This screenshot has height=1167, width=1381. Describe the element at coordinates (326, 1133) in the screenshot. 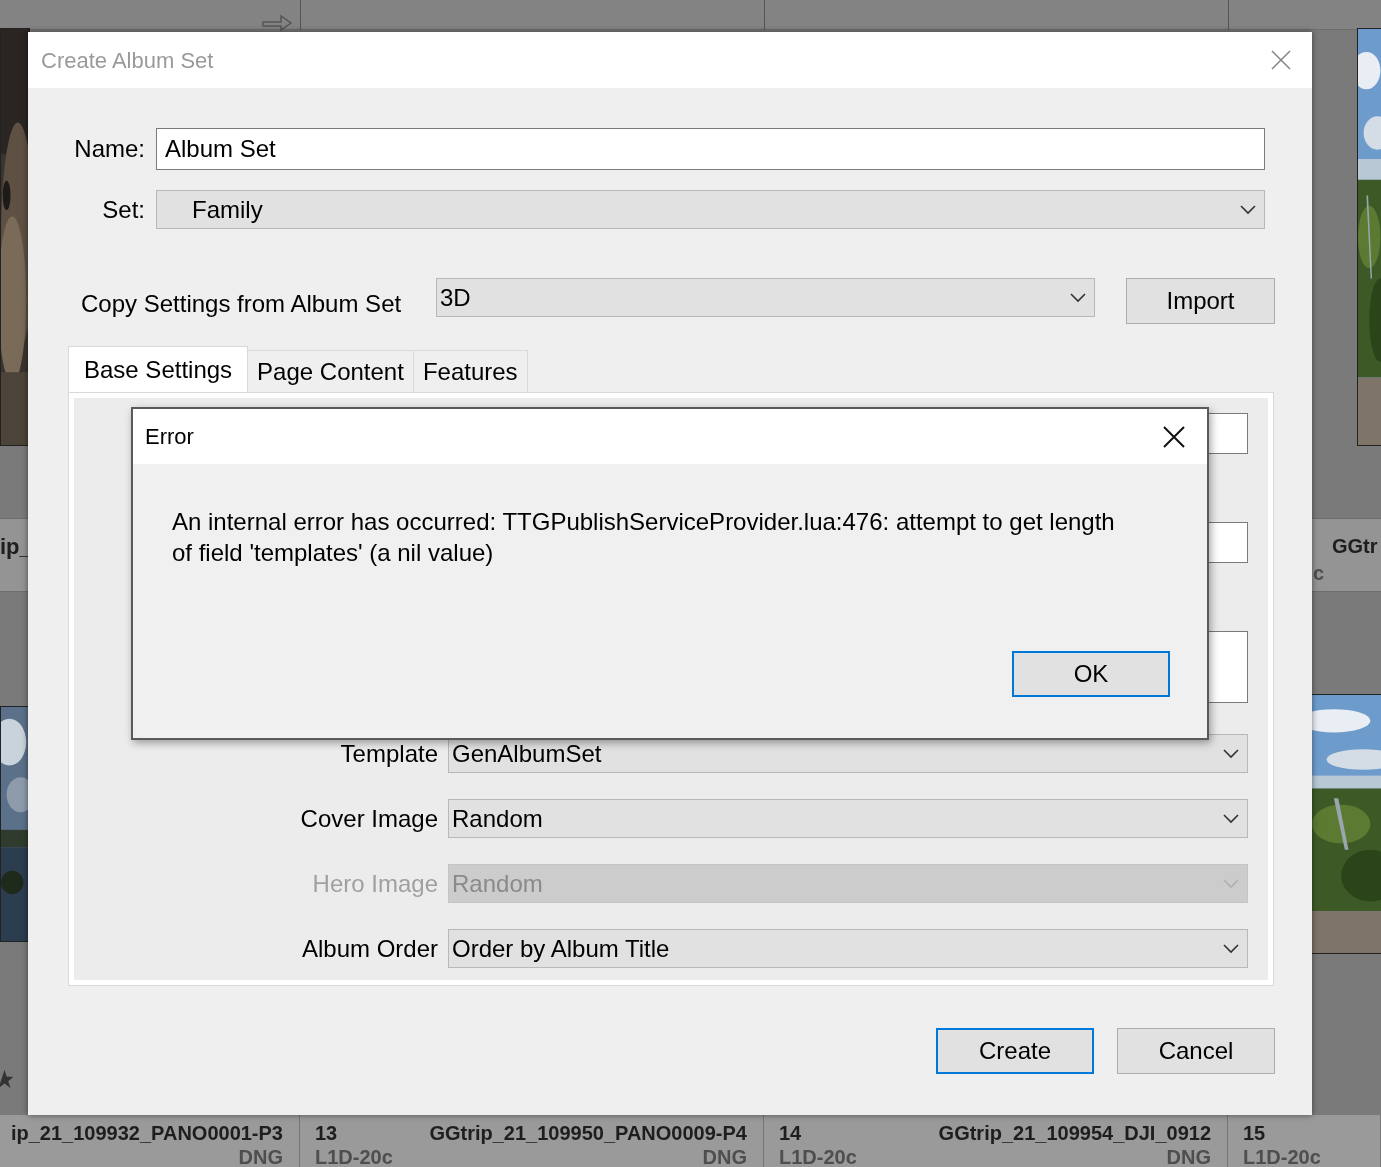

I see `frame-number: 13` at that location.